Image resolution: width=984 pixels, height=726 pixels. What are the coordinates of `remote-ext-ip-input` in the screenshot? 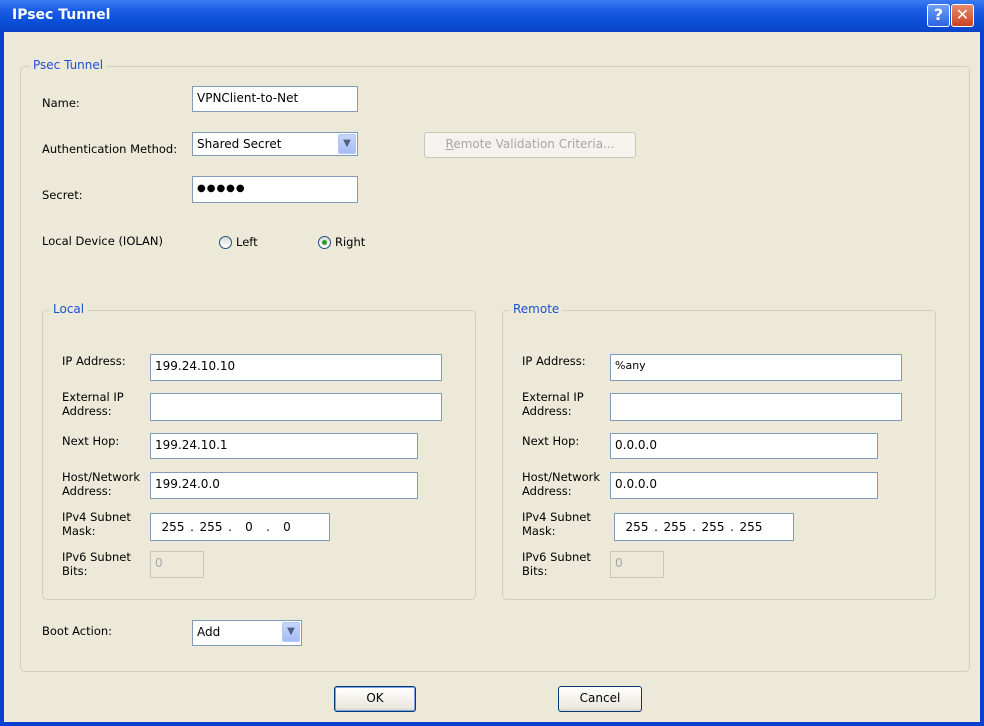 It's located at (756, 407).